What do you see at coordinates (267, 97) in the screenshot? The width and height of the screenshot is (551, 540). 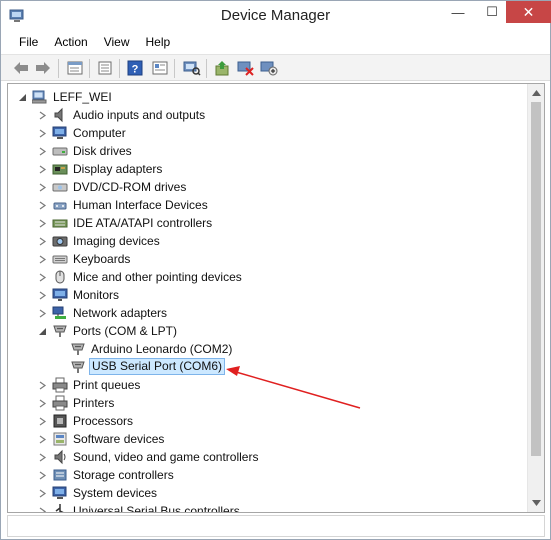 I see `tree-root: LEFF_WEI` at bounding box center [267, 97].